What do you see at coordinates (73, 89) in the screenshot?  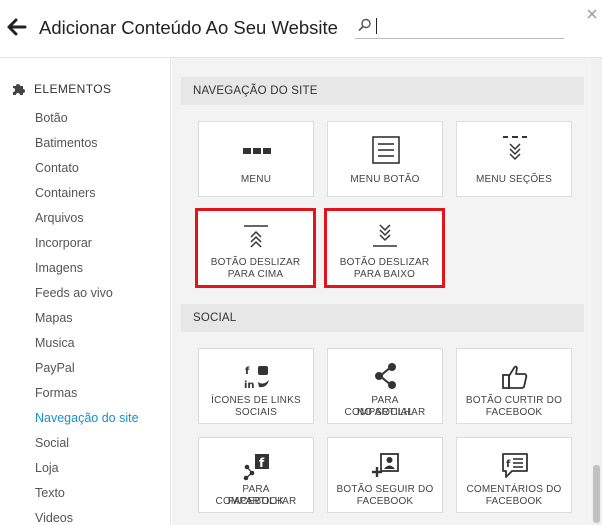 I see `sidebar-heading-label: ELEMENTOS` at bounding box center [73, 89].